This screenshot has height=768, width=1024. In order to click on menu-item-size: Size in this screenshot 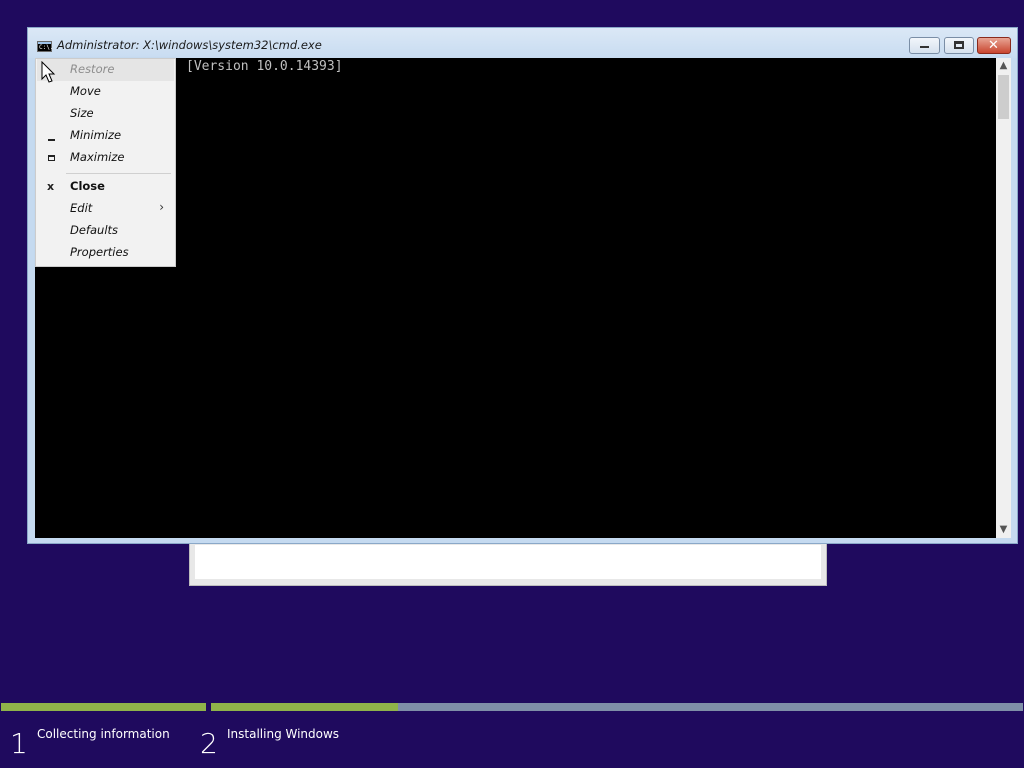, I will do `click(105, 114)`.